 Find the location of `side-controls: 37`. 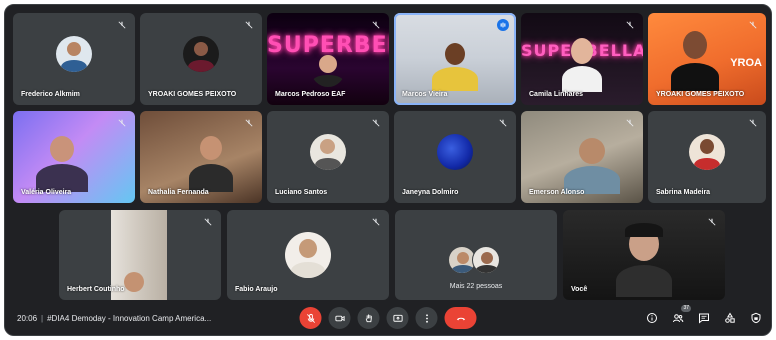

side-controls: 37 is located at coordinates (704, 315).